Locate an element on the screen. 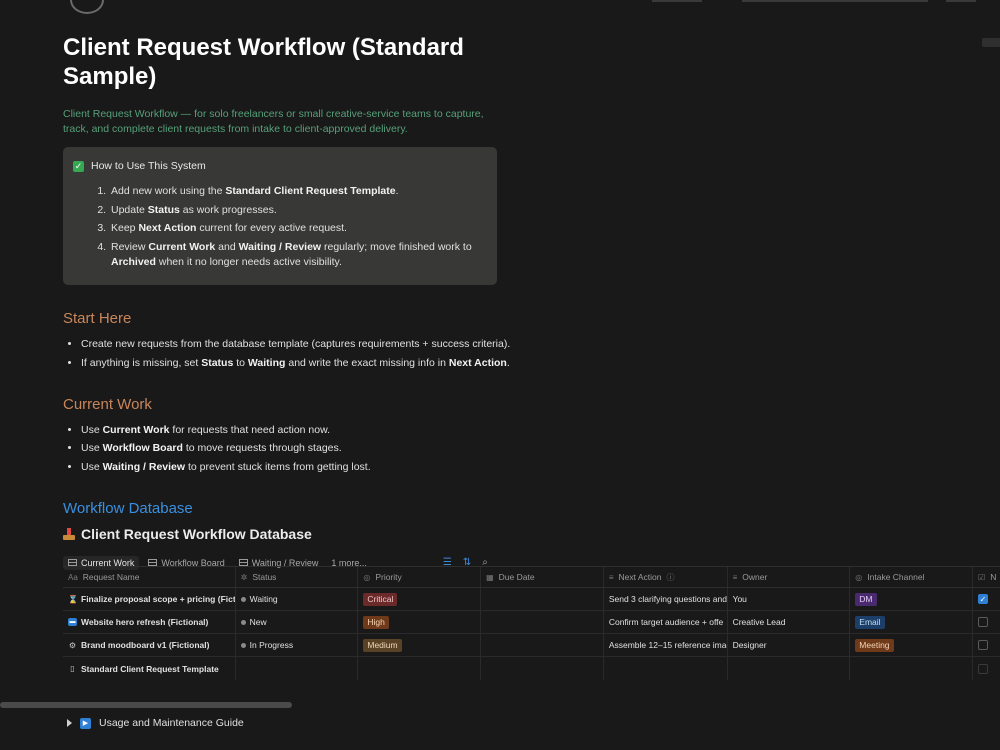 The image size is (1000, 750). gear-icon: ⚙ is located at coordinates (72, 645).